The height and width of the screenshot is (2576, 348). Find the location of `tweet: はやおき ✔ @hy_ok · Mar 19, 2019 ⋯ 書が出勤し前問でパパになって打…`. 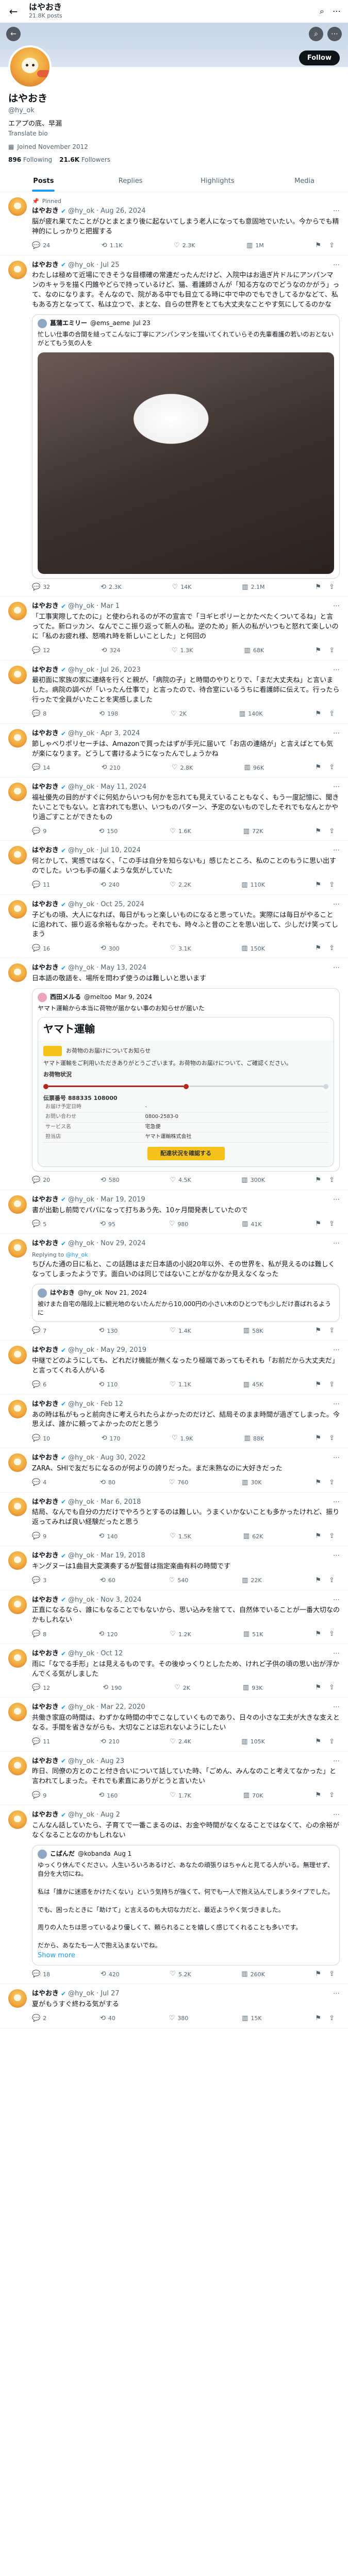

tweet: はやおき ✔ @hy_ok · Mar 19, 2019 ⋯ 書が出勤し前問でパパになって打… is located at coordinates (174, 1212).